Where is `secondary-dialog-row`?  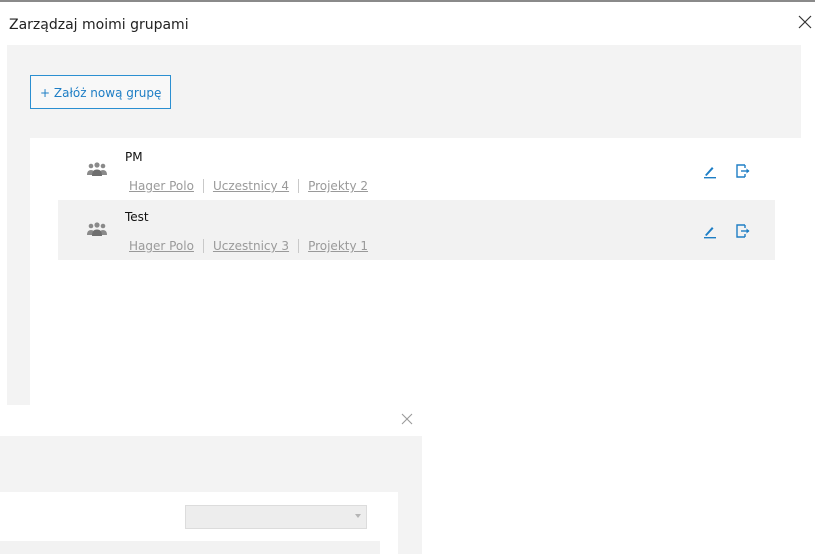 secondary-dialog-row is located at coordinates (190, 547).